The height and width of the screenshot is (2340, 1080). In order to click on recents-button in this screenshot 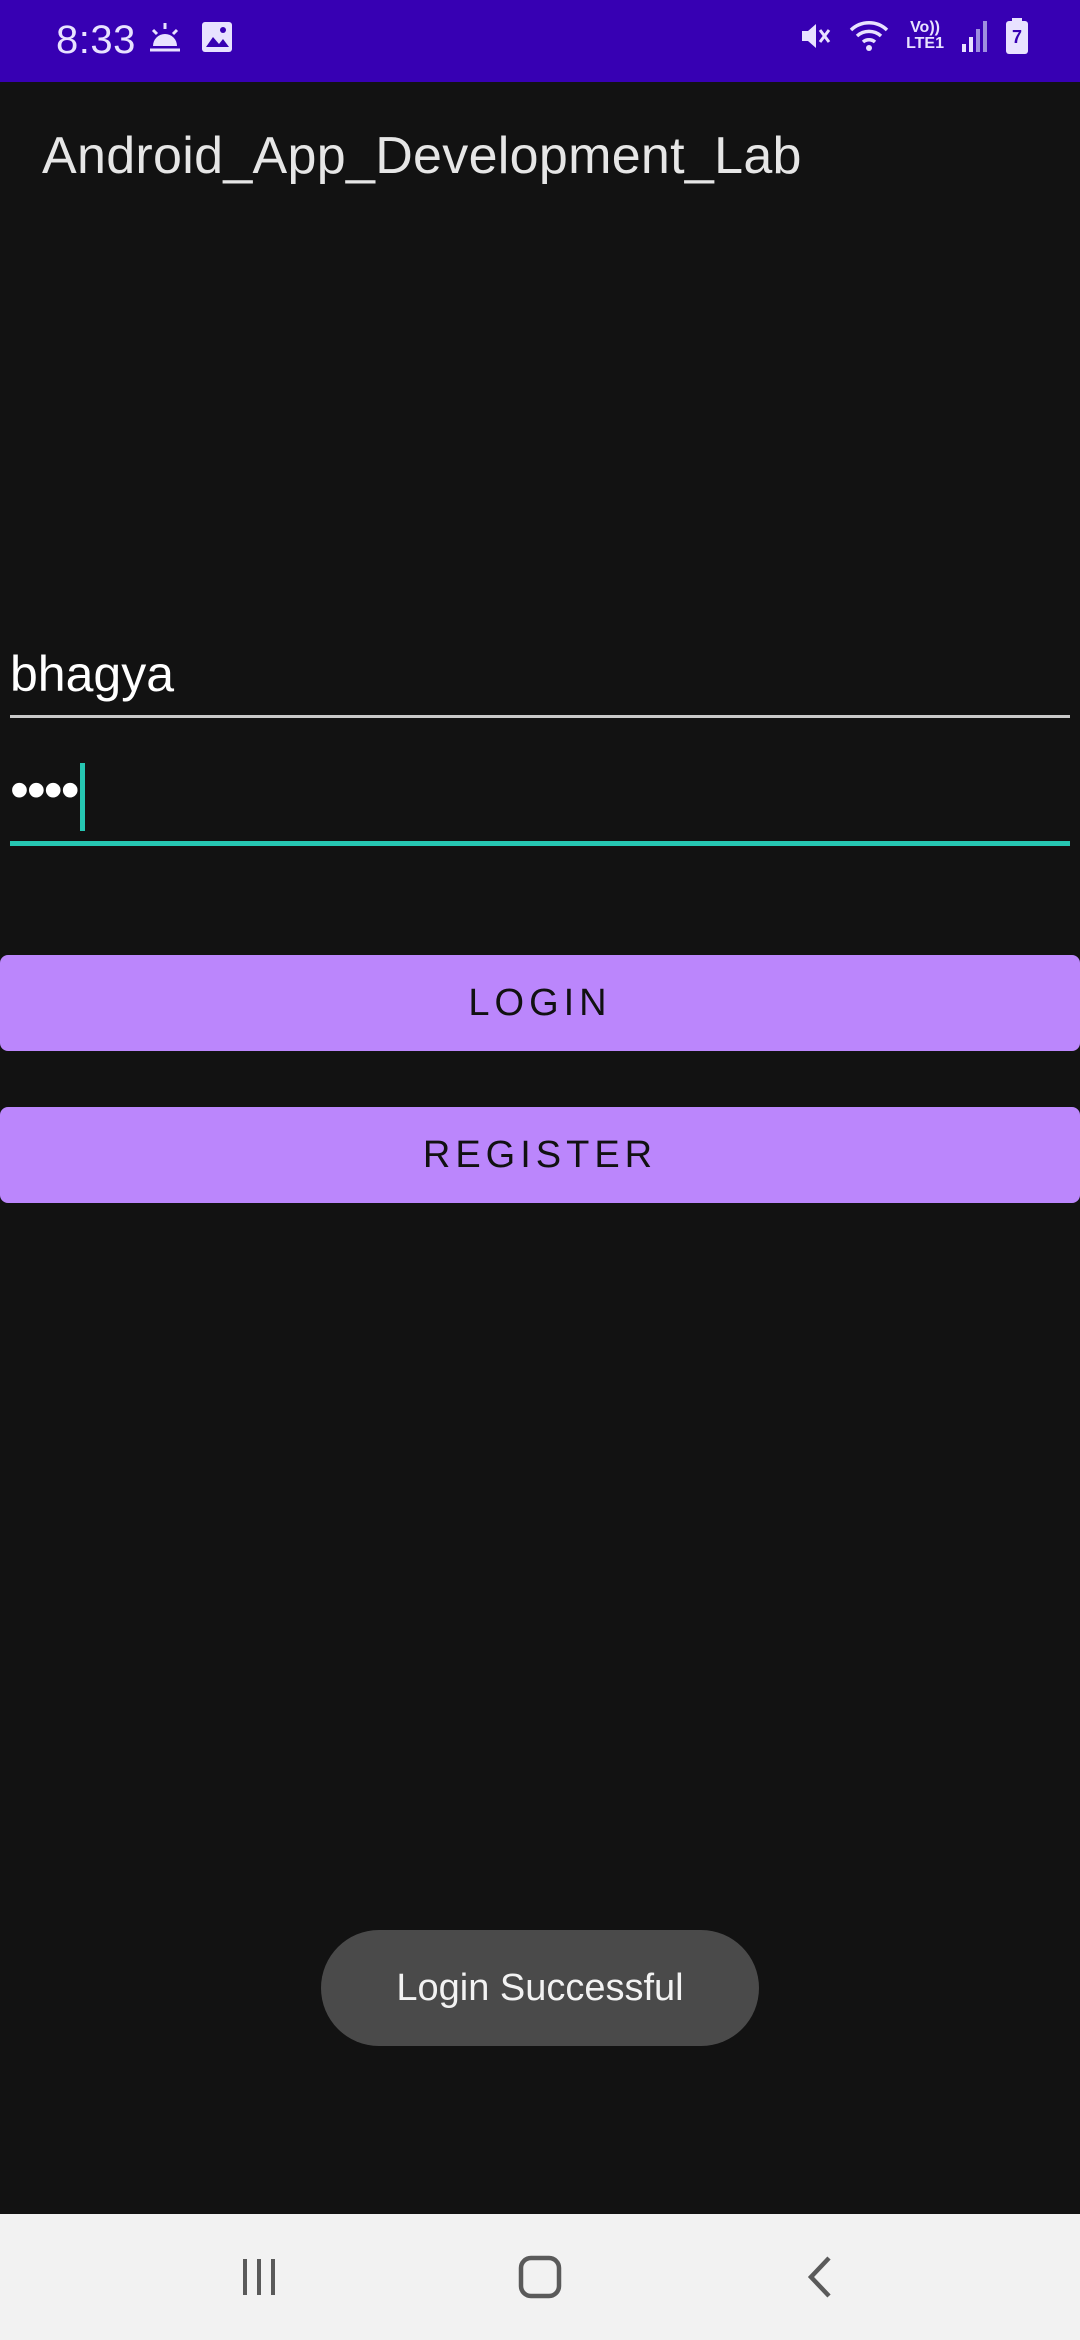, I will do `click(259, 2277)`.